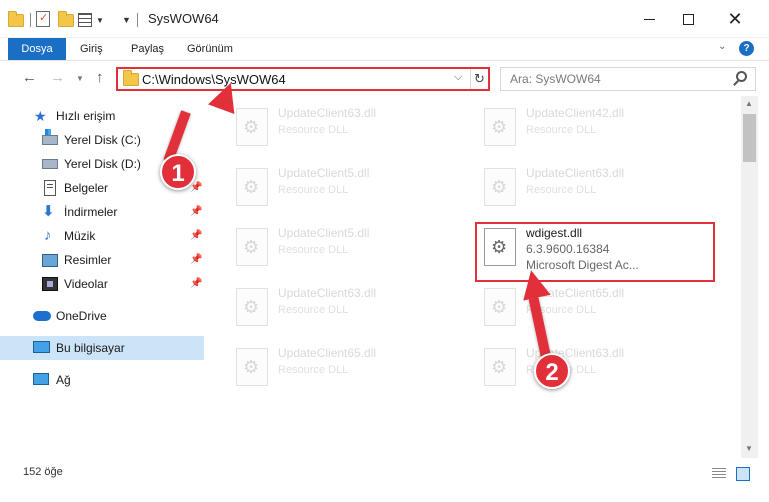 The image size is (769, 502). I want to click on sidebar-item-quick-access: ★ Hızlı erişim, so click(102, 116).